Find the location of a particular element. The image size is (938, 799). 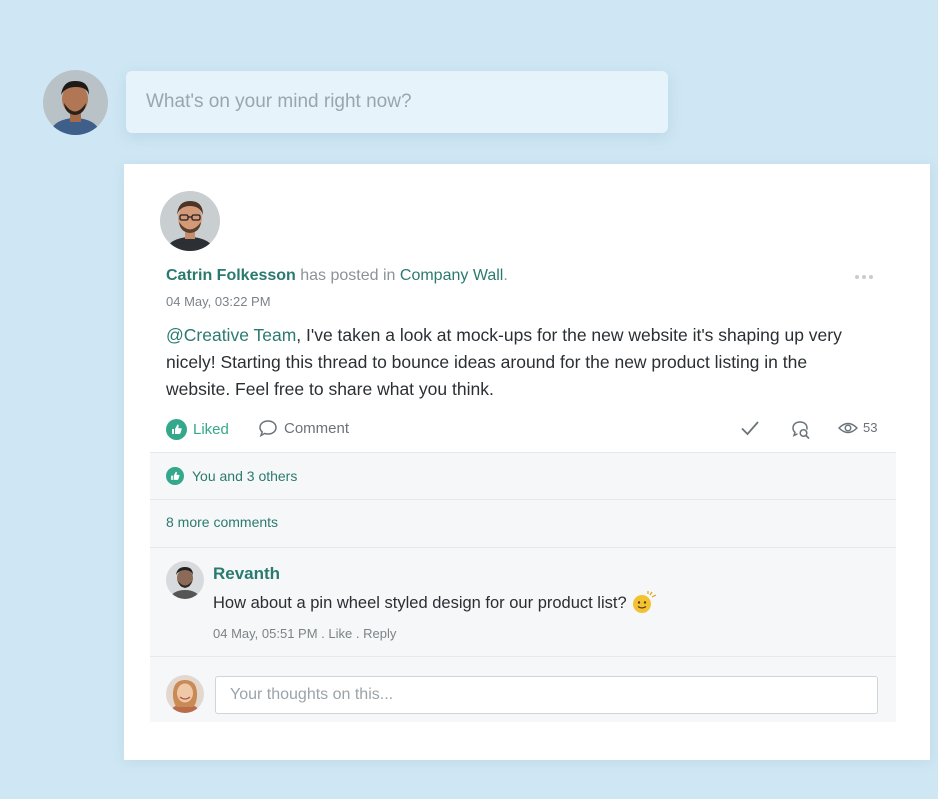

liked-button: Liked is located at coordinates (197, 429).